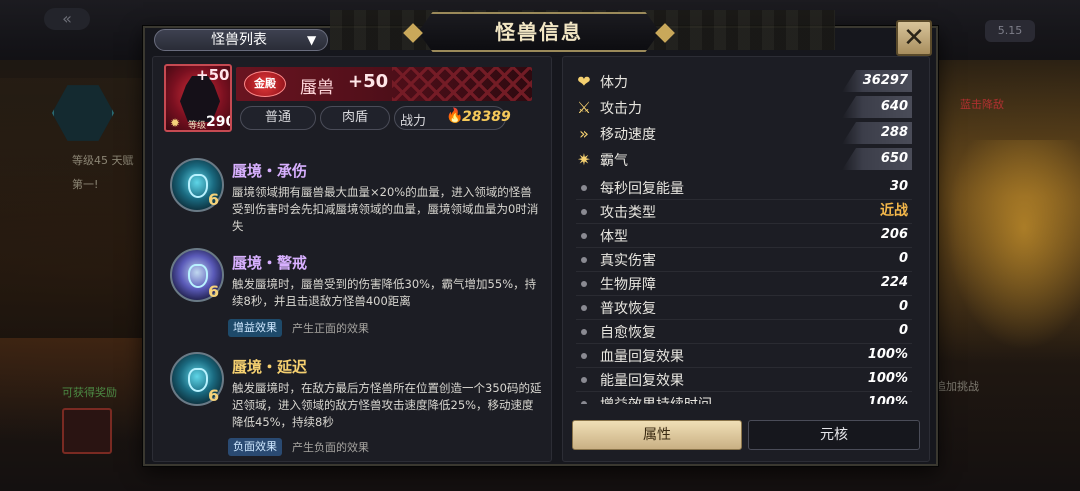 The width and height of the screenshot is (1080, 491). I want to click on tab-core: 元核, so click(834, 435).